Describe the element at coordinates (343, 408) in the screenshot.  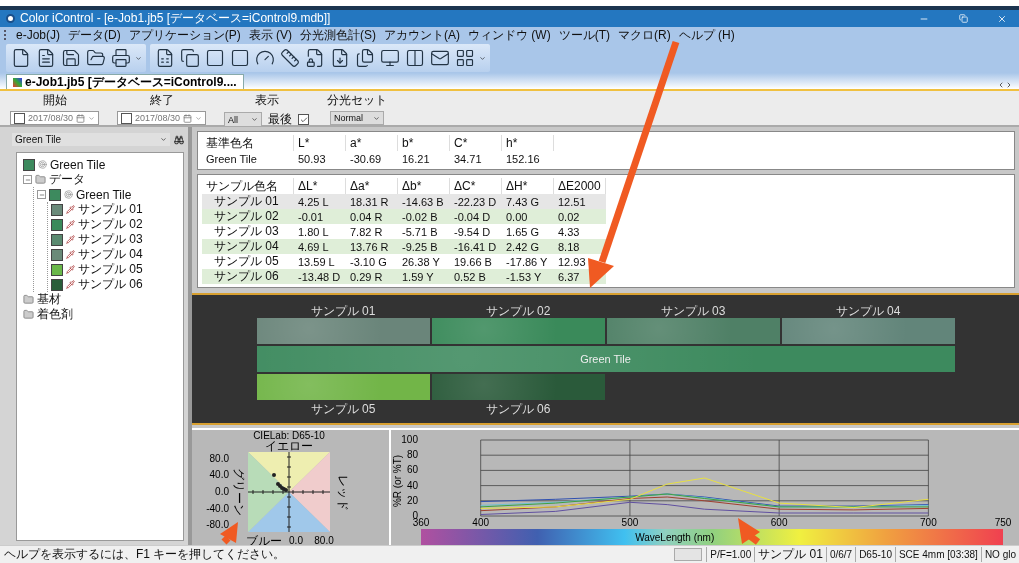
I see `swatch-label: サンプル 05` at that location.